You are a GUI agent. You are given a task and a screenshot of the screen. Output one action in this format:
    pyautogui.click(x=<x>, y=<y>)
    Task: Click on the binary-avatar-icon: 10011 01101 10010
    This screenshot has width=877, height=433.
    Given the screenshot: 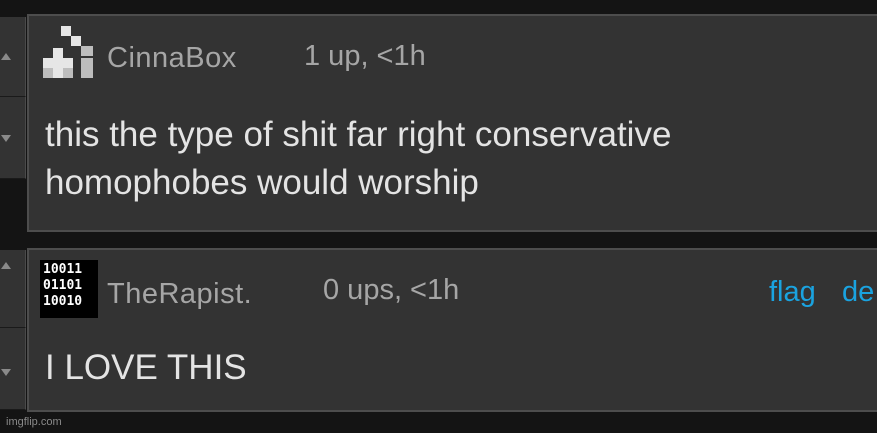 What is the action you would take?
    pyautogui.click(x=69, y=289)
    